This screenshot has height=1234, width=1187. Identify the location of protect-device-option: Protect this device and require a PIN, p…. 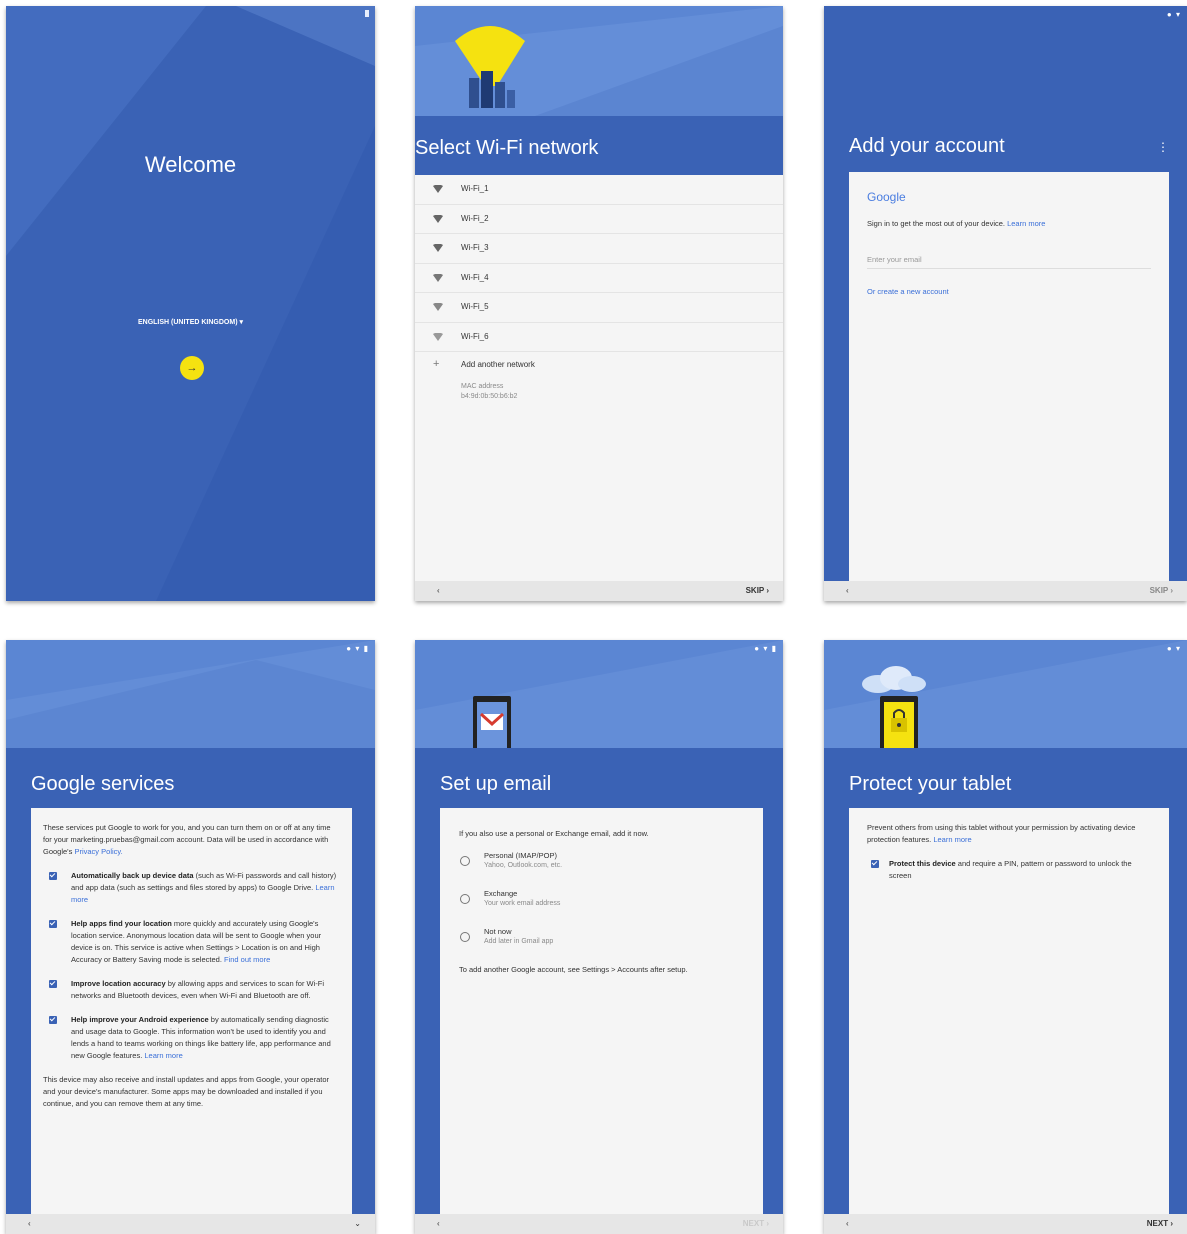
(1009, 870).